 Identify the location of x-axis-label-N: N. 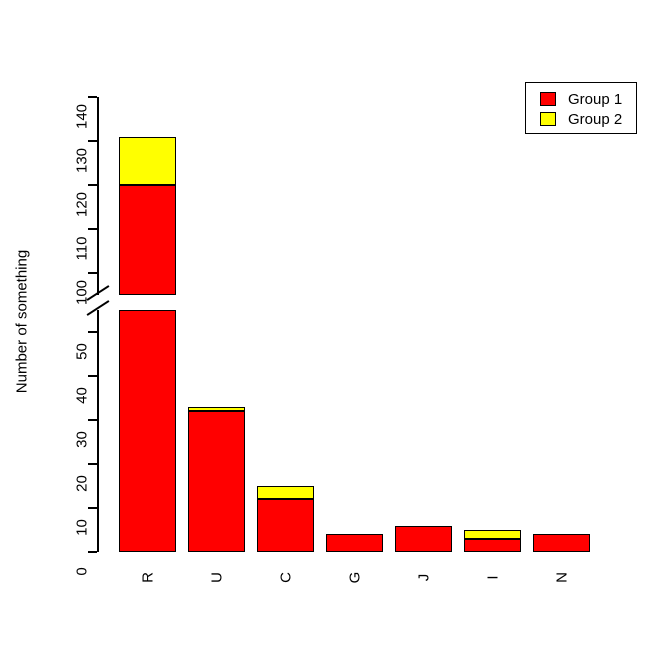
(561, 577).